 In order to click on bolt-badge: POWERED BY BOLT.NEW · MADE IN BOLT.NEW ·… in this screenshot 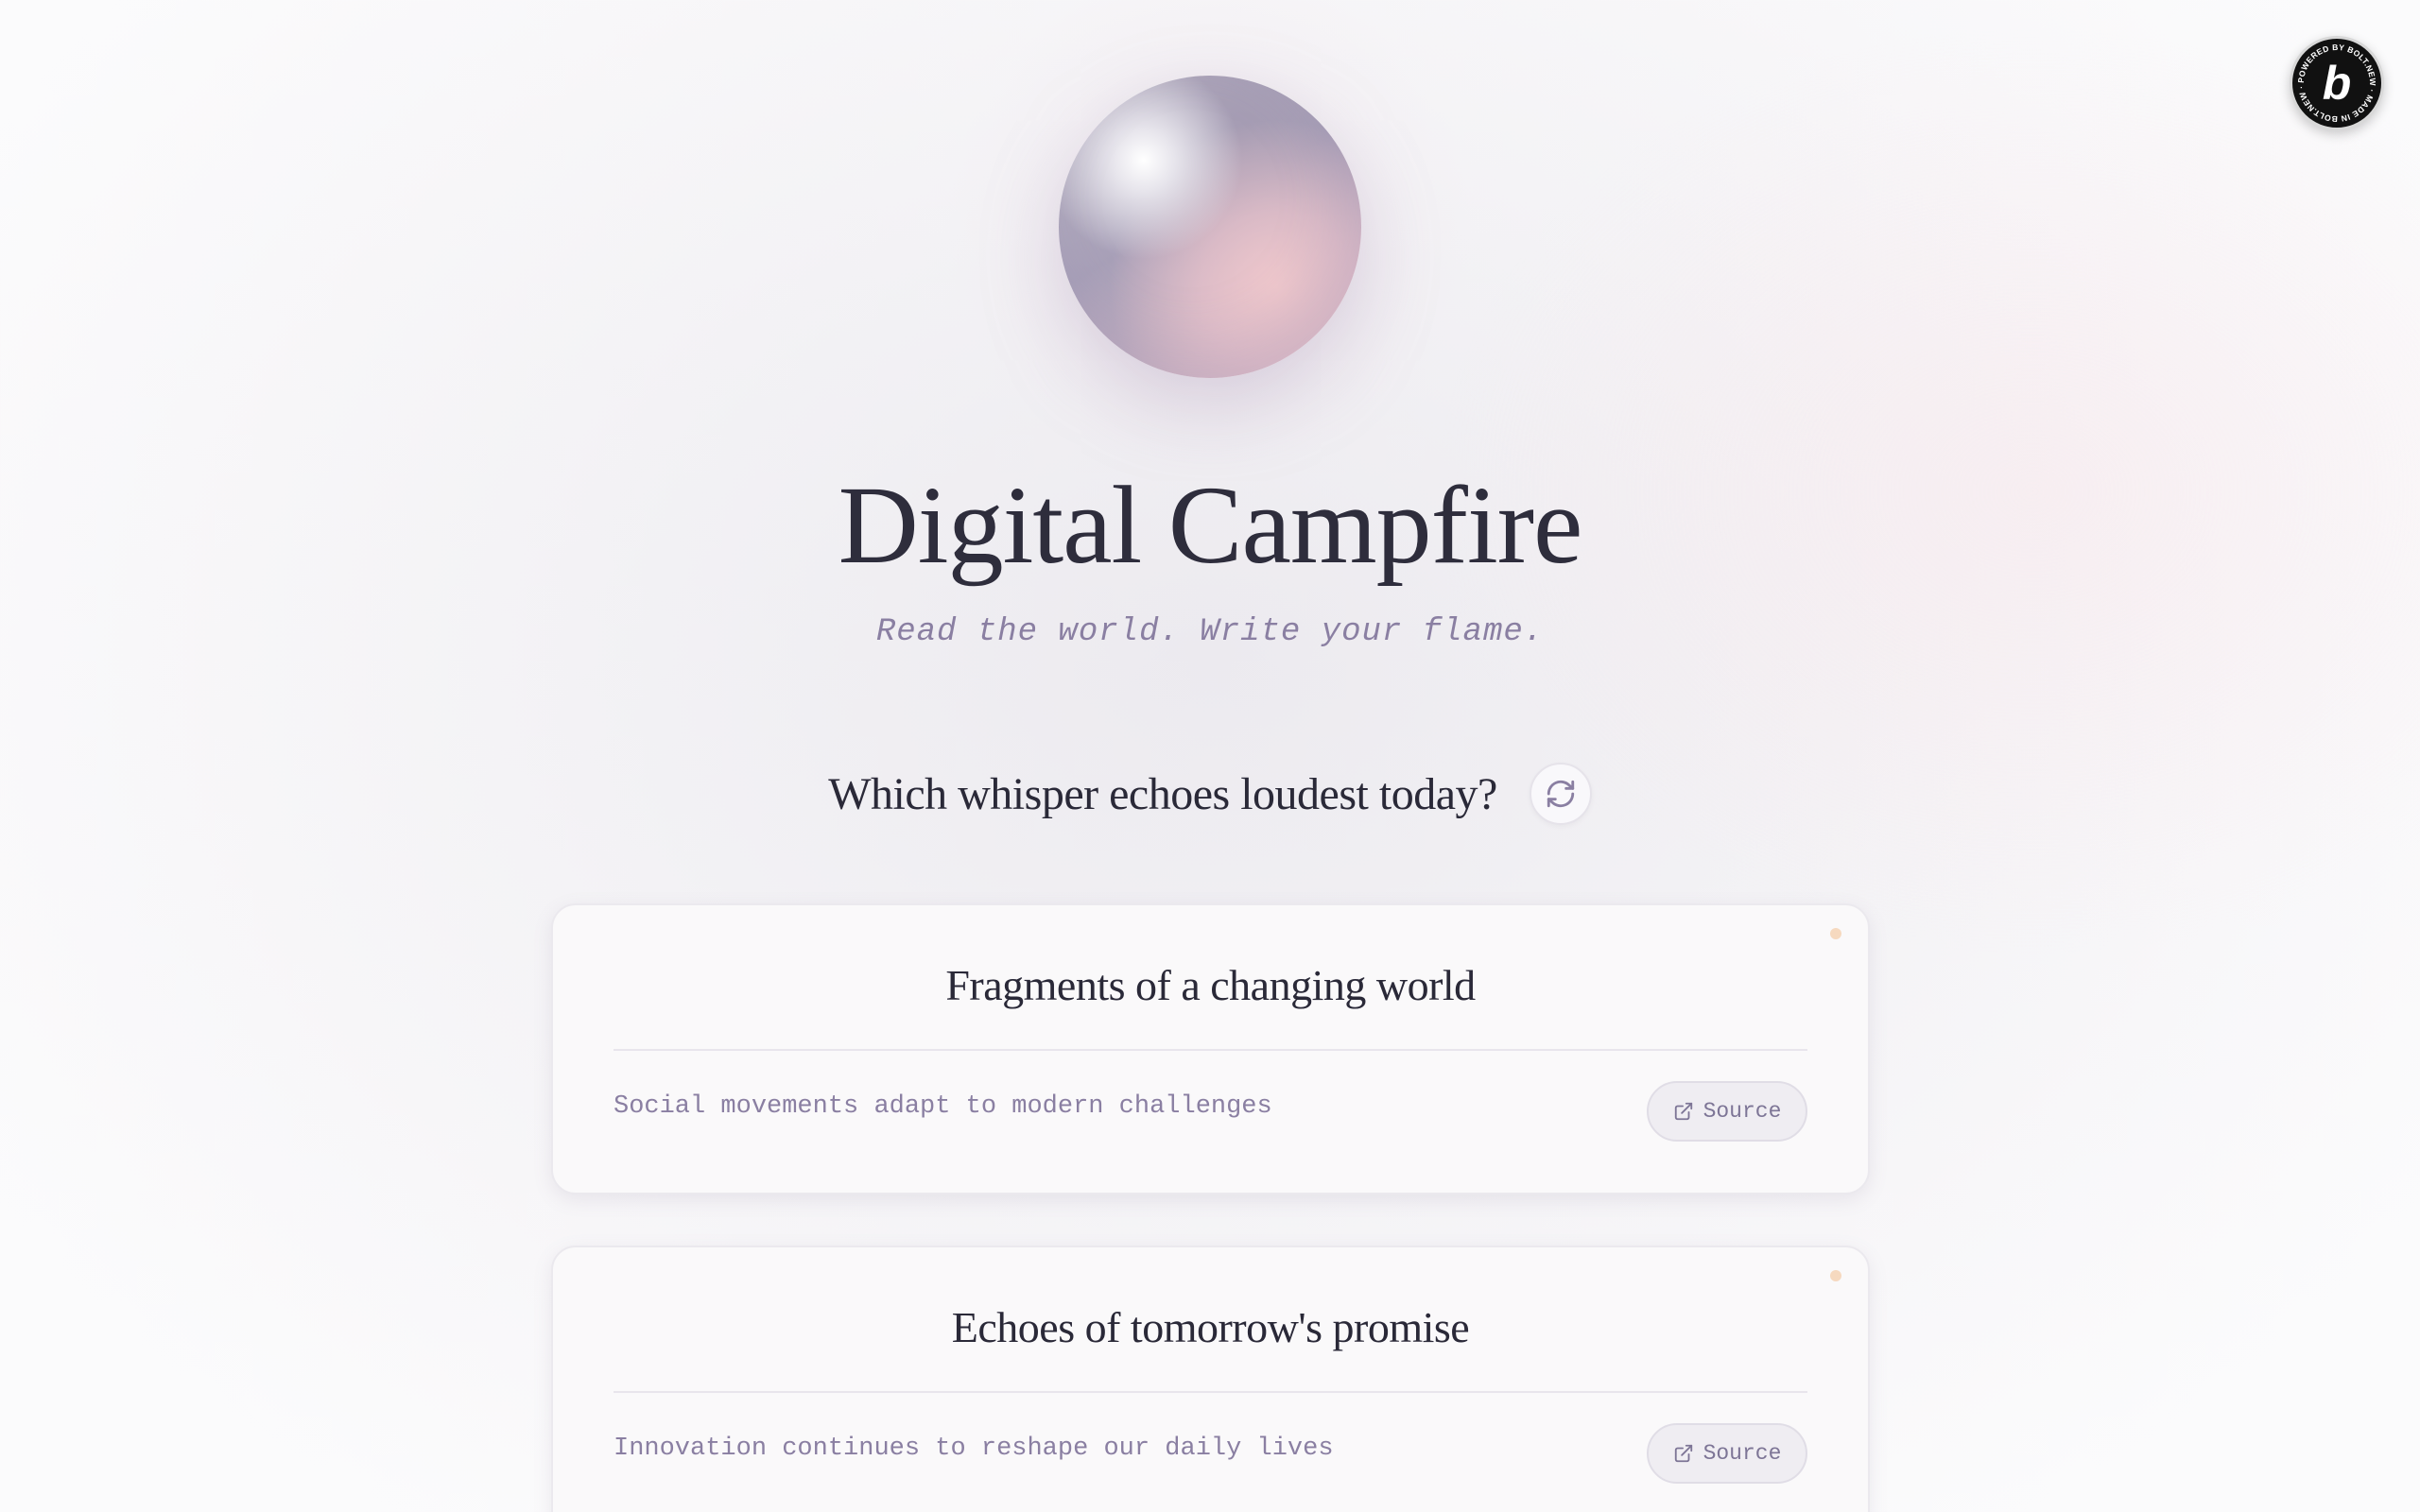, I will do `click(2337, 83)`.